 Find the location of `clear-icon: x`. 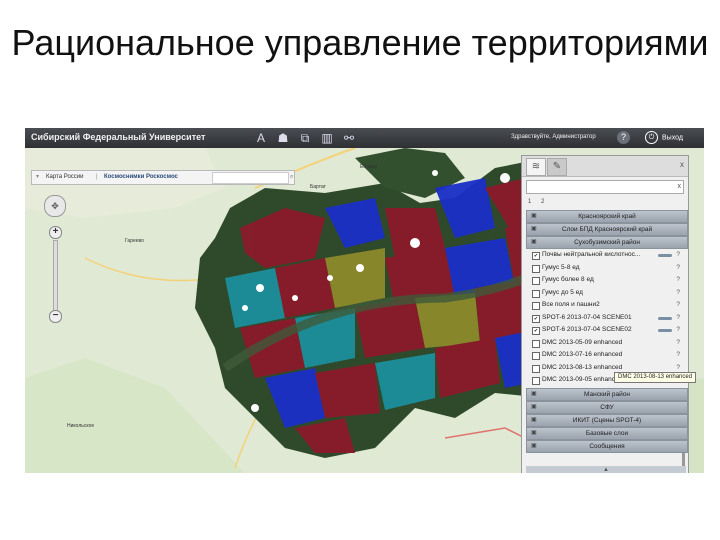

clear-icon: x is located at coordinates (680, 187).